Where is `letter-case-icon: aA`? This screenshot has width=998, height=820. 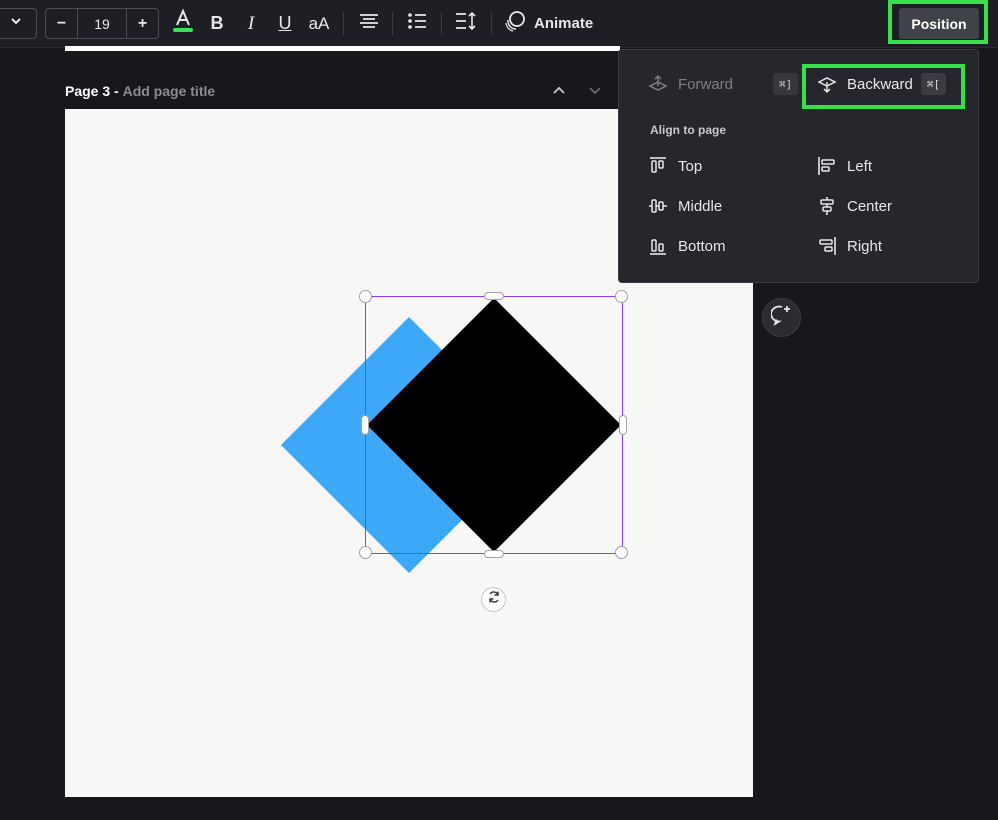
letter-case-icon: aA is located at coordinates (319, 23).